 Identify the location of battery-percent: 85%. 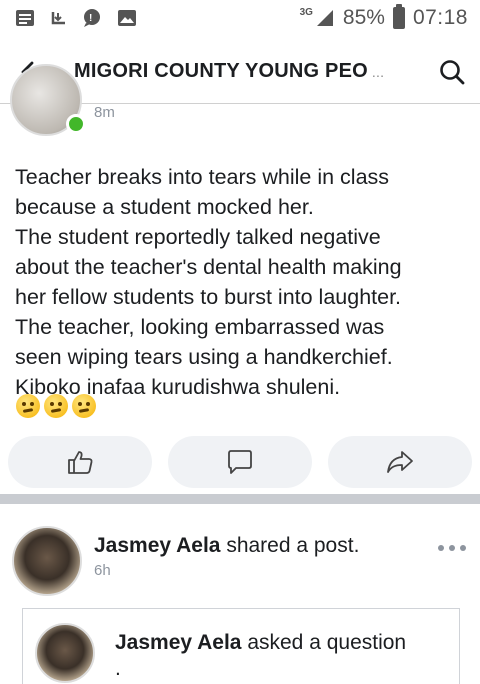
(363, 17).